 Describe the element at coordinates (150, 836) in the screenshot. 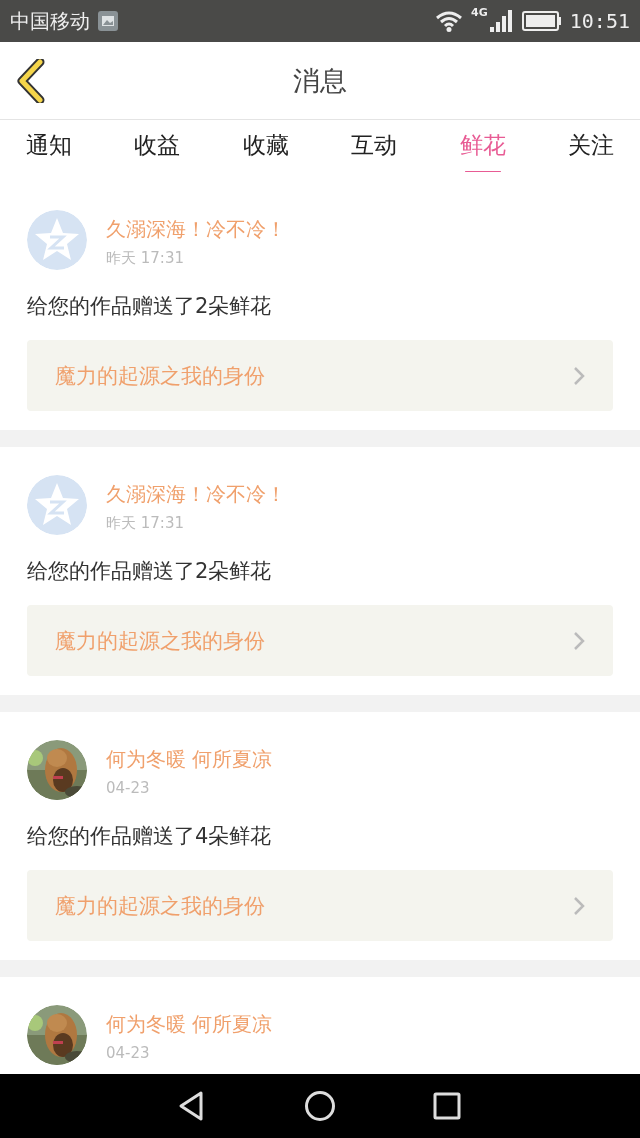

I see `message-text: 给您的作品赠送了4朵鲜花` at that location.